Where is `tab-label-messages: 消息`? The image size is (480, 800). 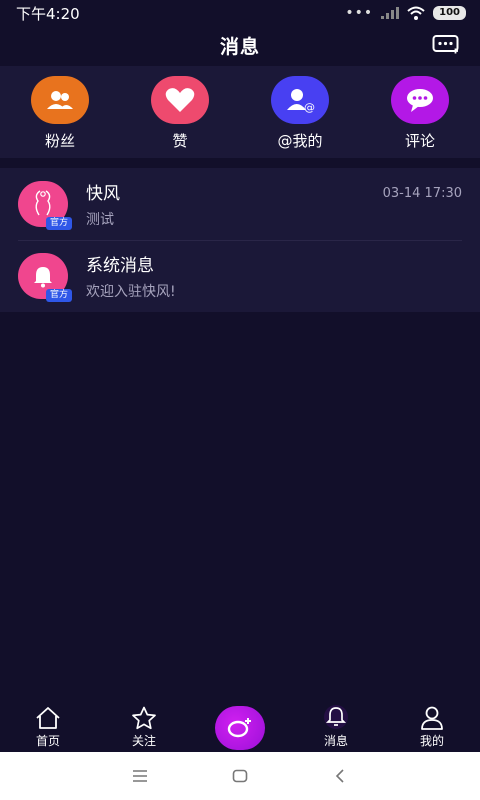 tab-label-messages: 消息 is located at coordinates (335, 741).